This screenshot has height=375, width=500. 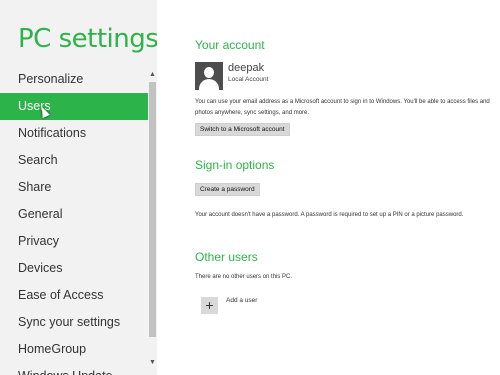 I want to click on plus-icon: +, so click(x=209, y=305).